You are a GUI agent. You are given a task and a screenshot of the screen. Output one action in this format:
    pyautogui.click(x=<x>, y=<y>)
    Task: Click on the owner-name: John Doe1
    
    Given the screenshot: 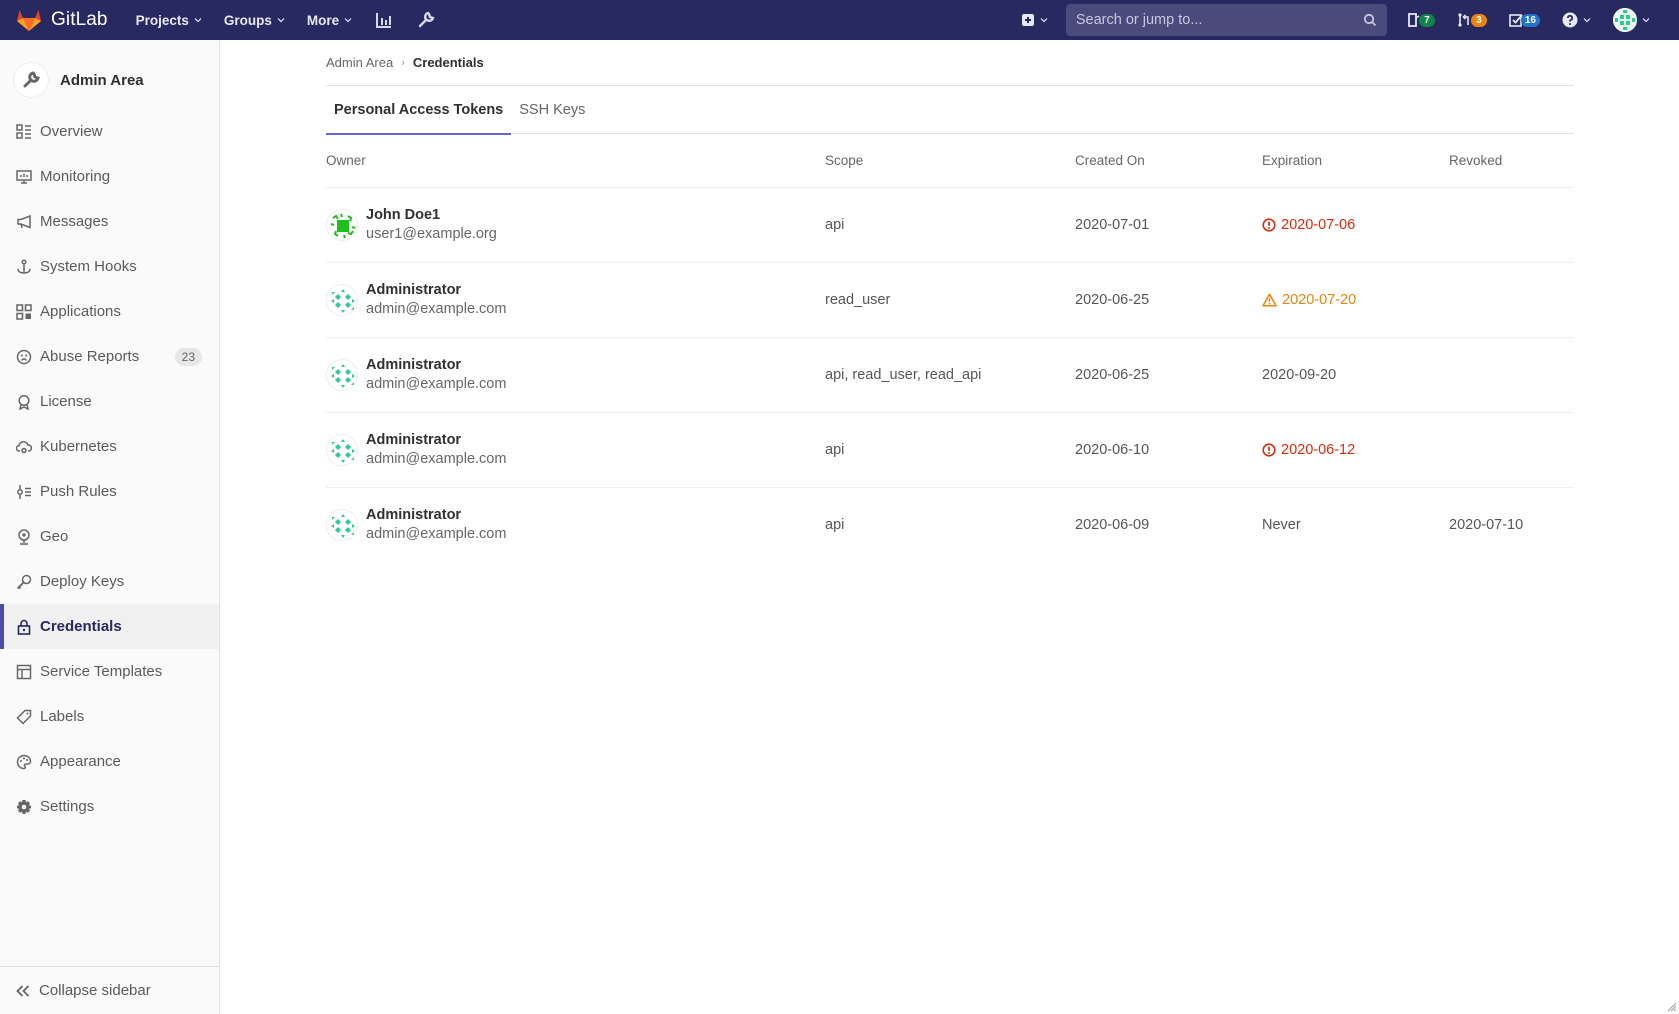 What is the action you would take?
    pyautogui.click(x=431, y=215)
    